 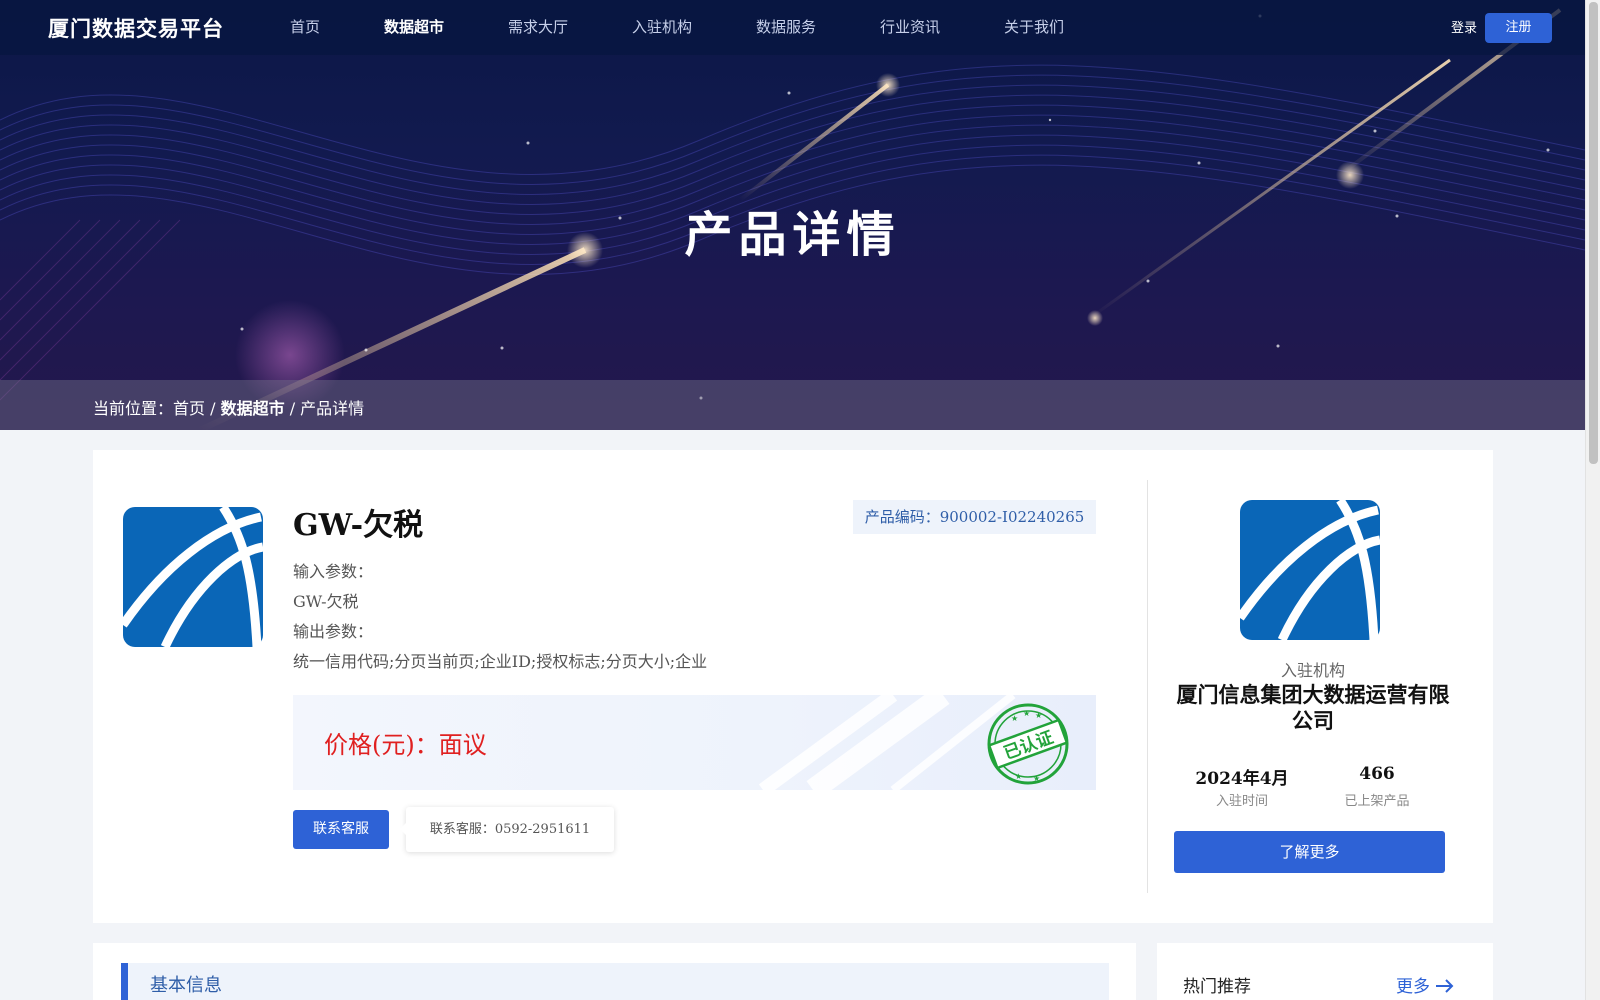 What do you see at coordinates (1310, 570) in the screenshot?
I see `org-logo` at bounding box center [1310, 570].